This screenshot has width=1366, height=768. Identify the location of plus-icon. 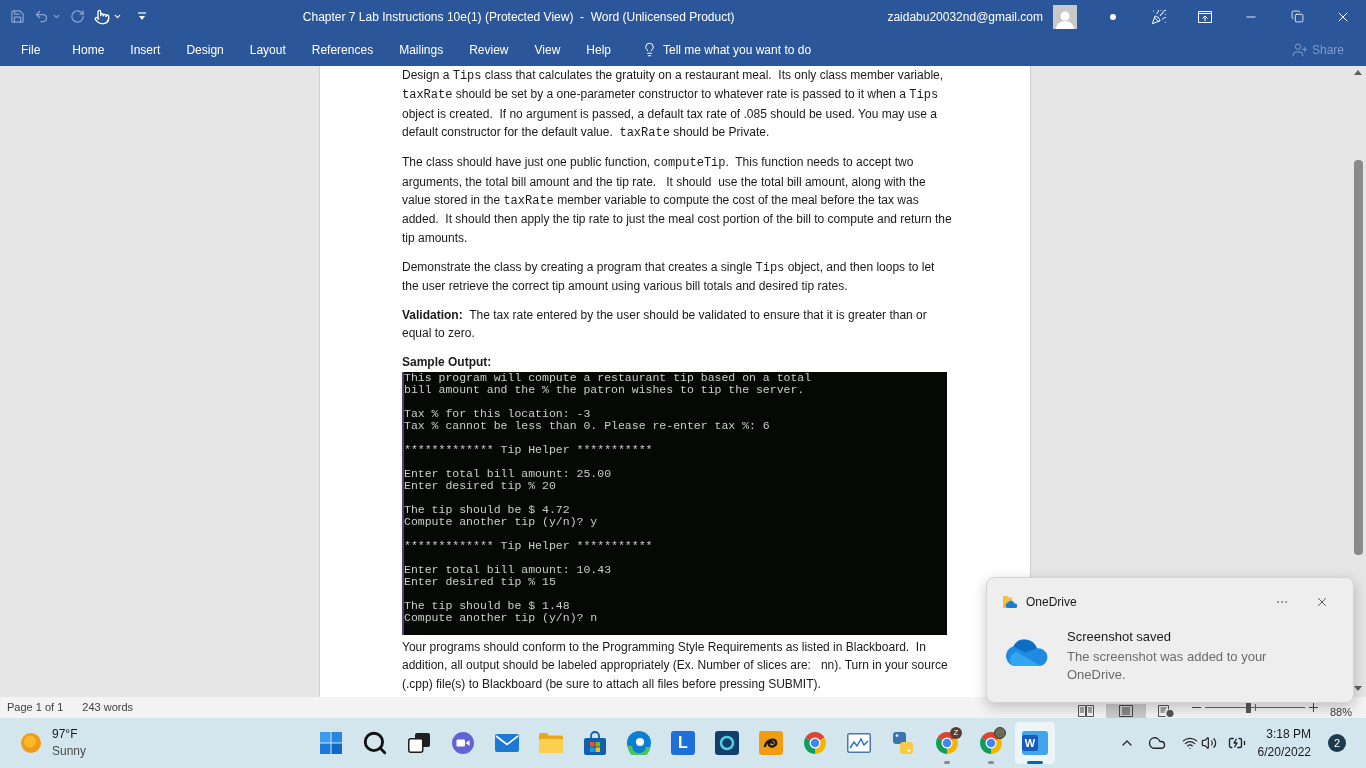
(1313, 707).